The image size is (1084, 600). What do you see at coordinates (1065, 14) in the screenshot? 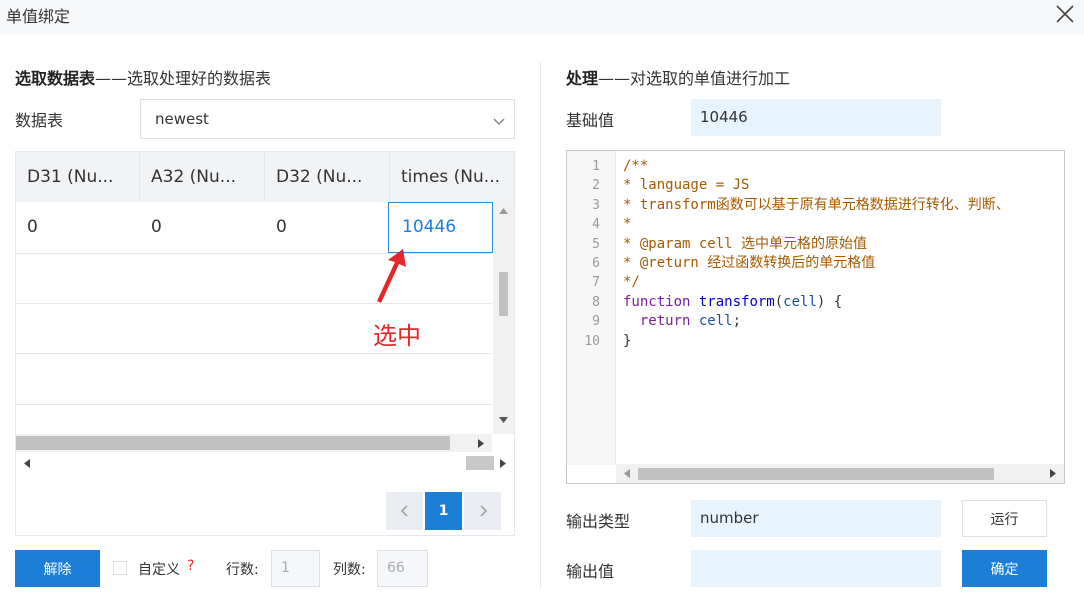
I see `close-icon` at bounding box center [1065, 14].